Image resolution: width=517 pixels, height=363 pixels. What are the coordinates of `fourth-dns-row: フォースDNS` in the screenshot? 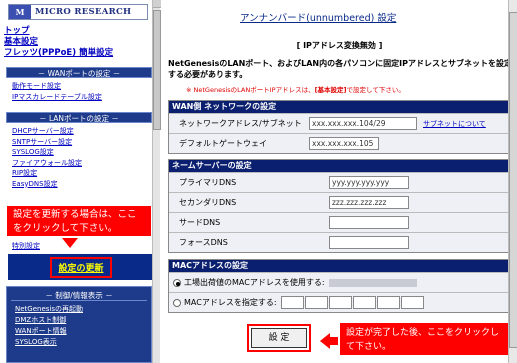 It's located at (339, 242).